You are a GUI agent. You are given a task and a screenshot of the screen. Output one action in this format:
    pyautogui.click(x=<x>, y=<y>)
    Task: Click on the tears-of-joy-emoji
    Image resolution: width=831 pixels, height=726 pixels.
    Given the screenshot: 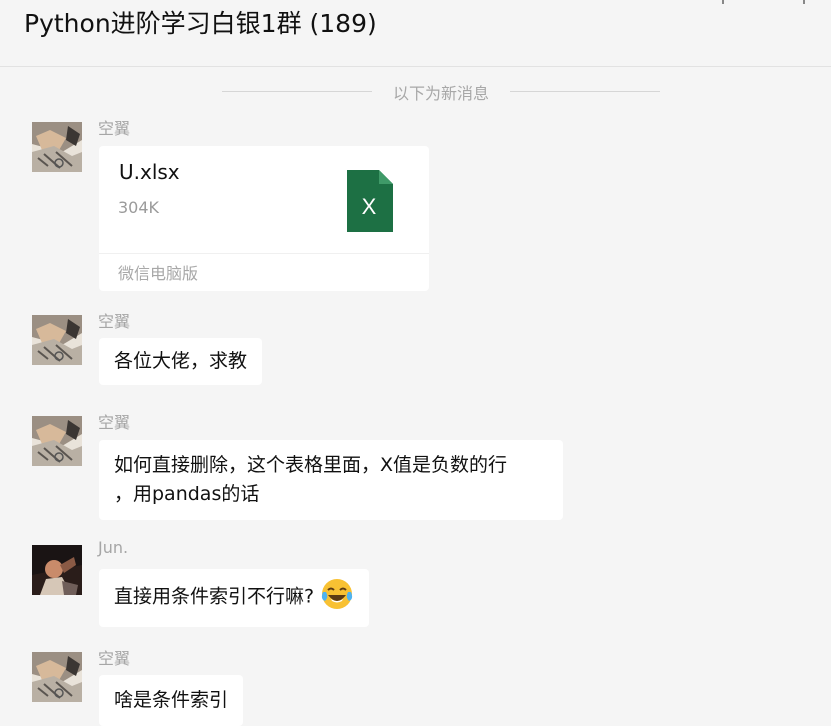 What is the action you would take?
    pyautogui.click(x=337, y=594)
    